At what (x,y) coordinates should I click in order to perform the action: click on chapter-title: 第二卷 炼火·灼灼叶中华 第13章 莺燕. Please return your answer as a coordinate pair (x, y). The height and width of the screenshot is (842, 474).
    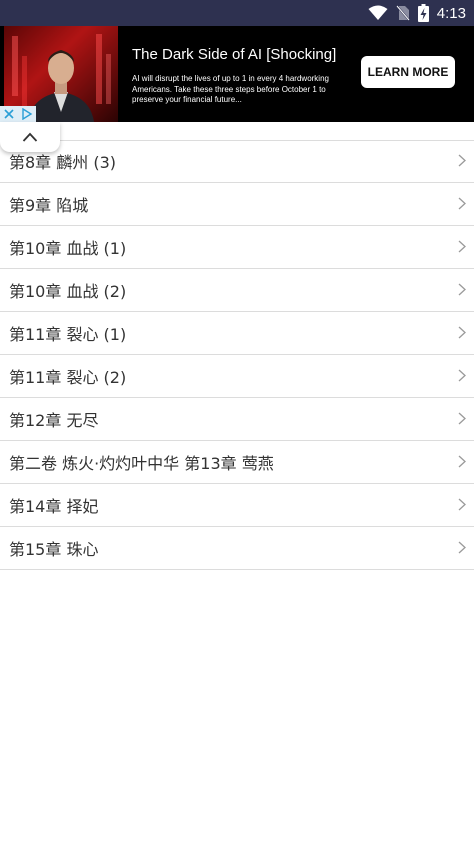
    Looking at the image, I should click on (141, 463).